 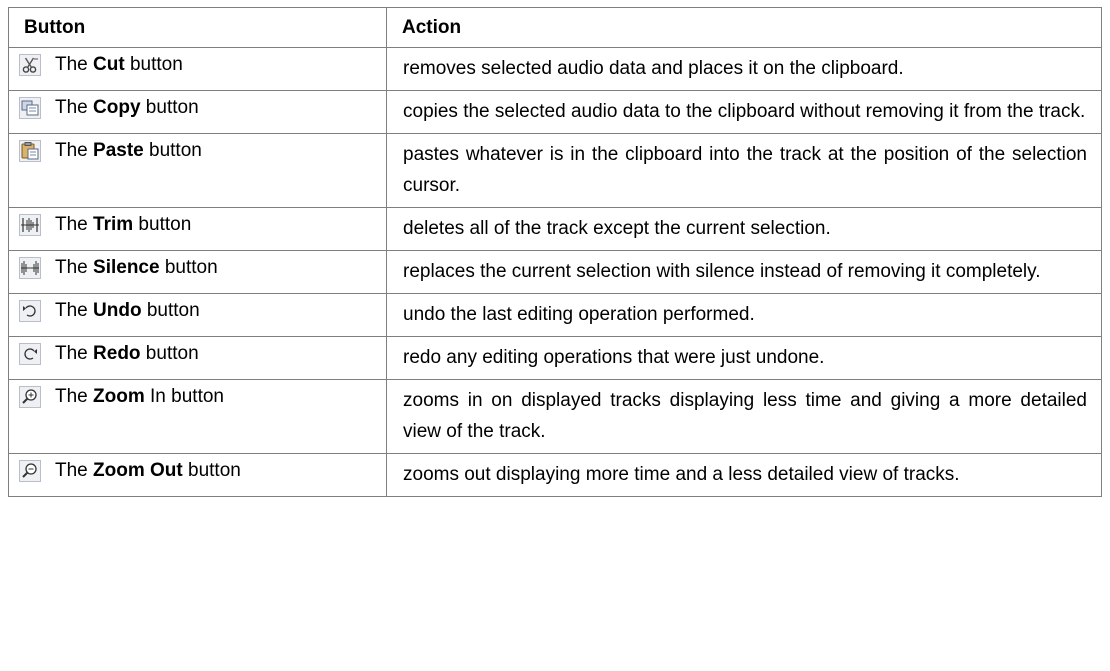 I want to click on trim-icon, so click(x=30, y=225).